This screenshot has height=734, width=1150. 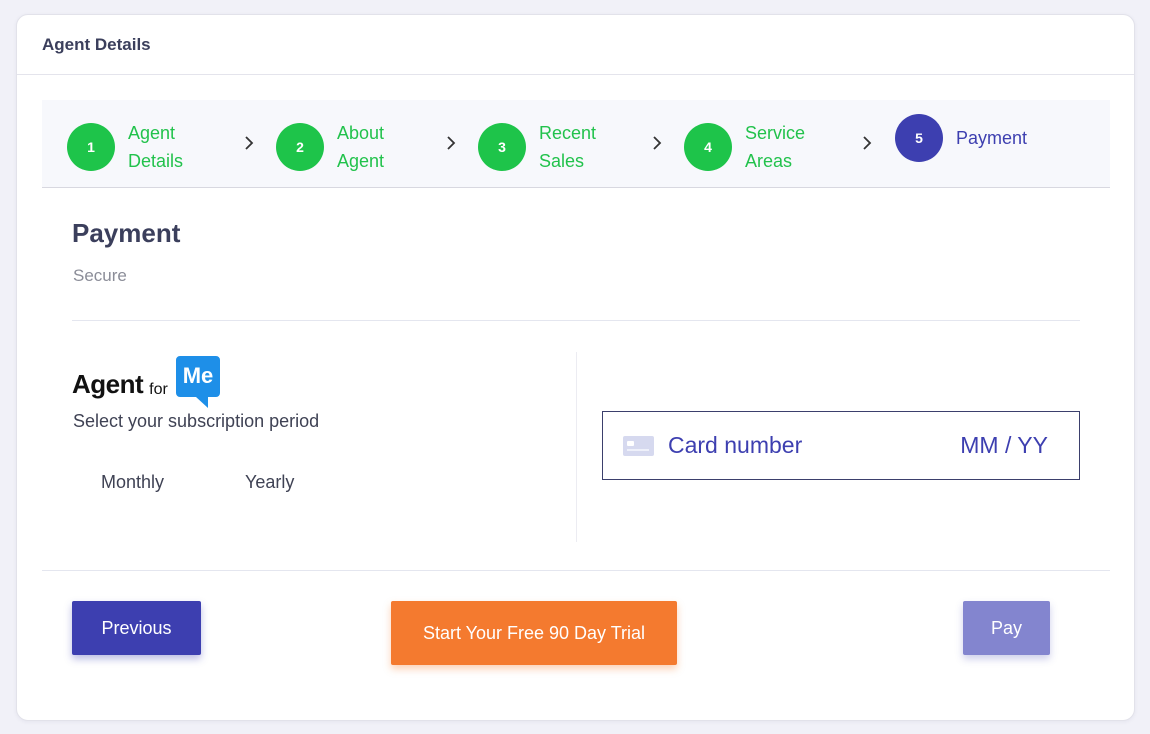 I want to click on logo-speech-bubble-icon: Me, so click(x=197, y=382).